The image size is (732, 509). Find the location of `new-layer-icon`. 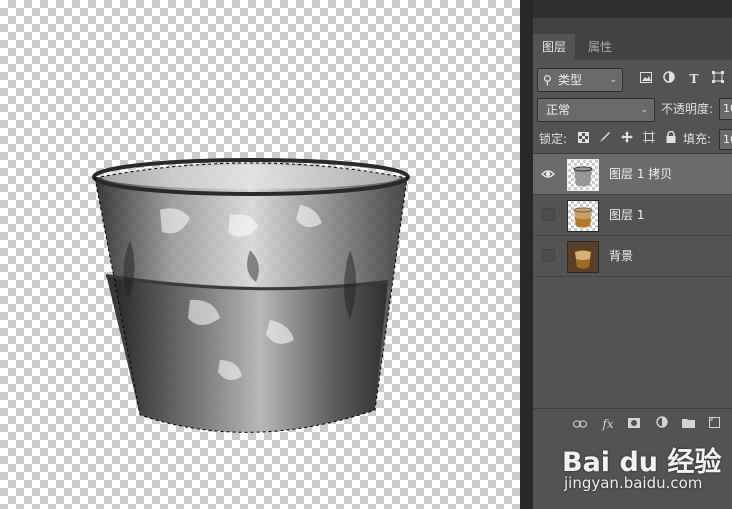

new-layer-icon is located at coordinates (714, 424).